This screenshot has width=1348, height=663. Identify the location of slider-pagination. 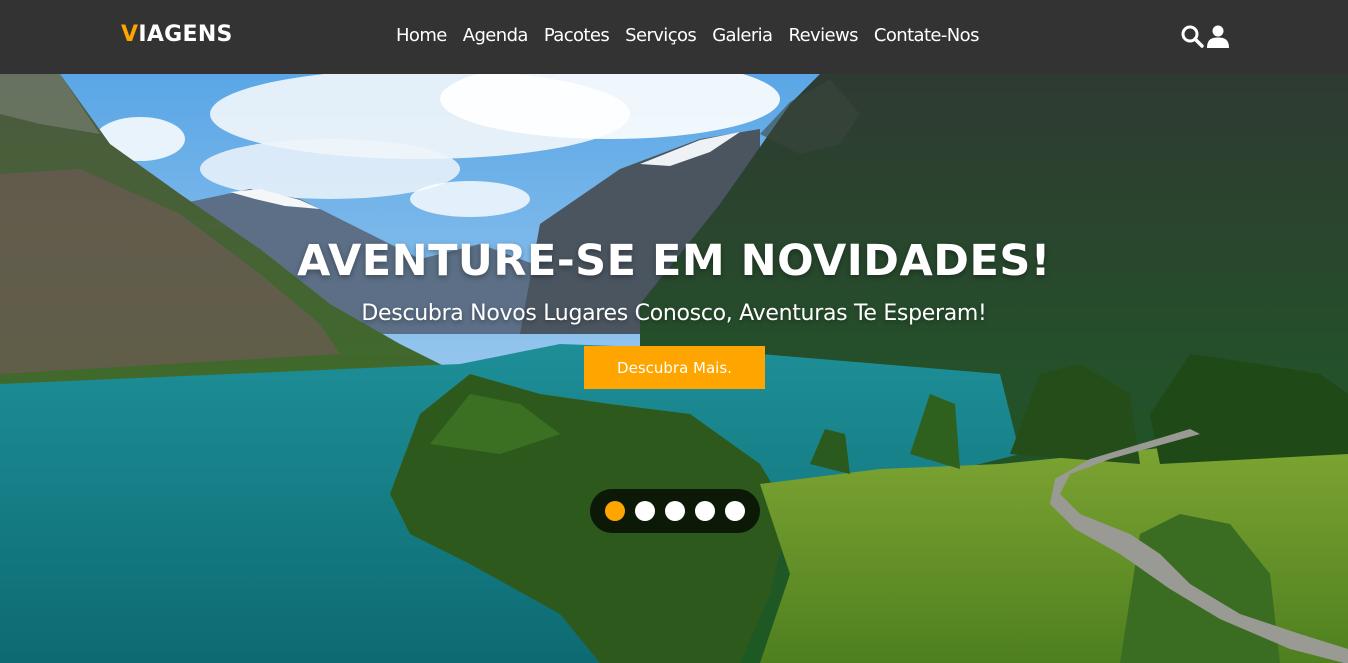
(675, 511).